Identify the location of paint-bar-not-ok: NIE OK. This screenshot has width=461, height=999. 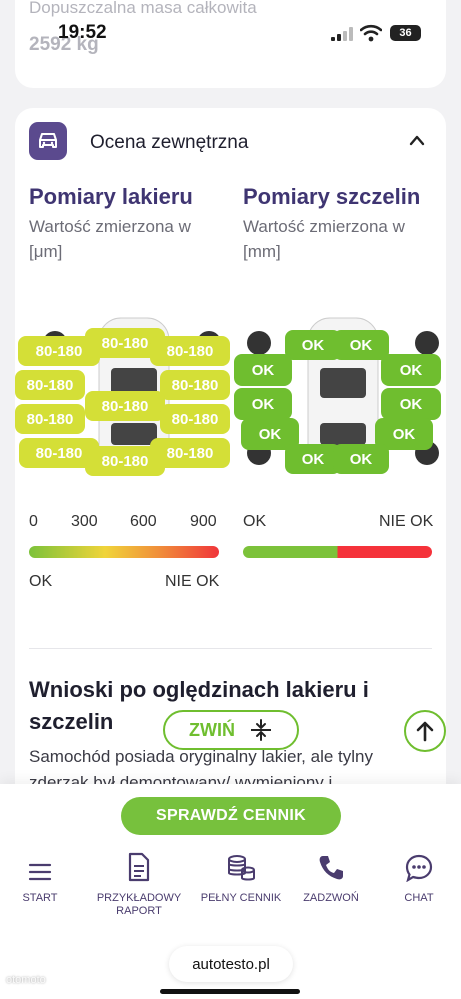
(192, 581).